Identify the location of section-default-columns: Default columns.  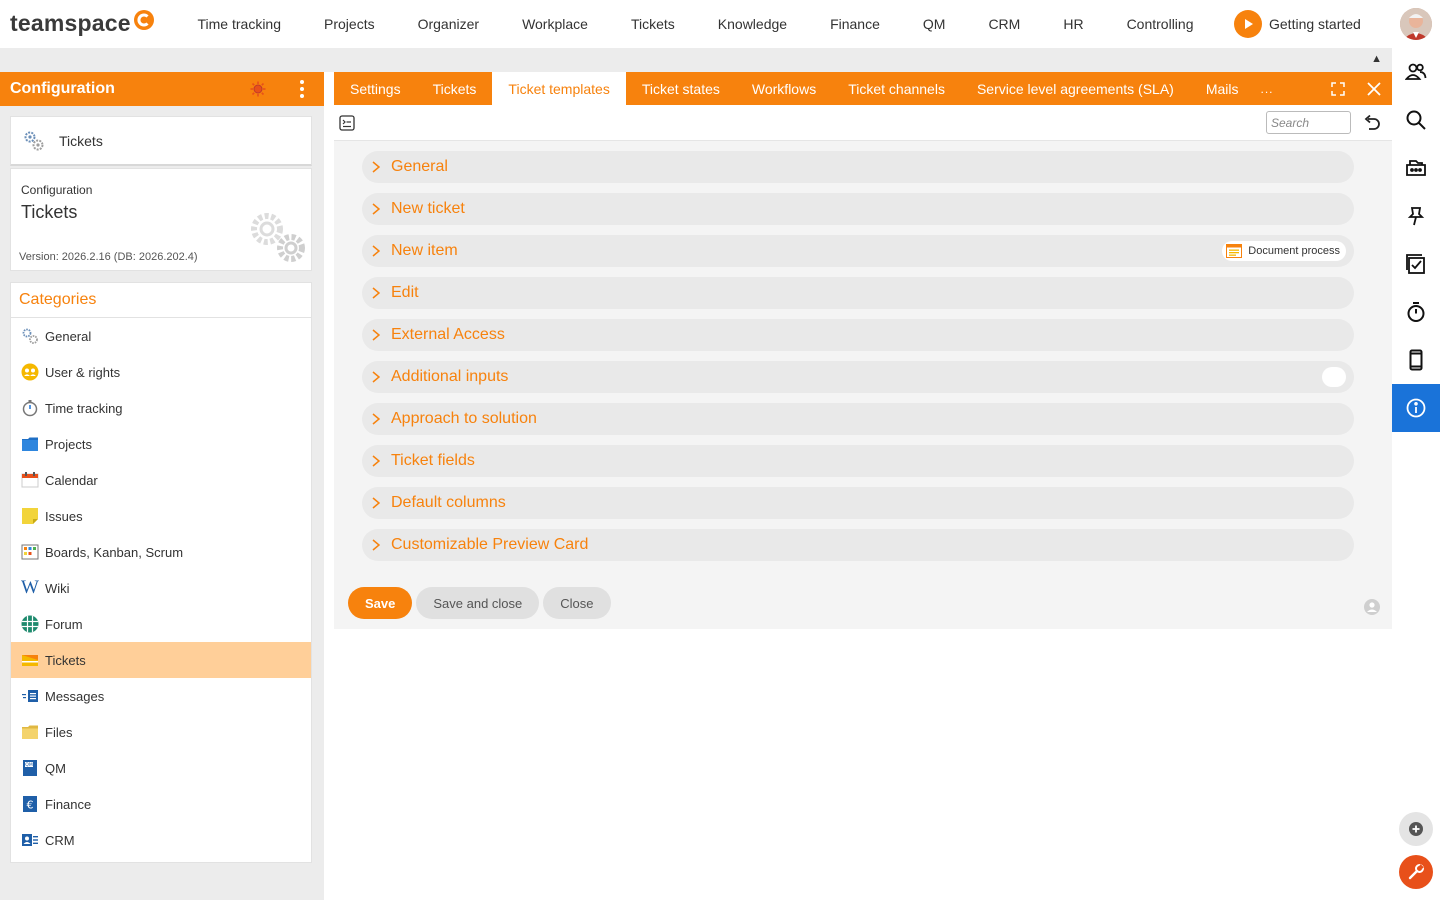
(858, 503).